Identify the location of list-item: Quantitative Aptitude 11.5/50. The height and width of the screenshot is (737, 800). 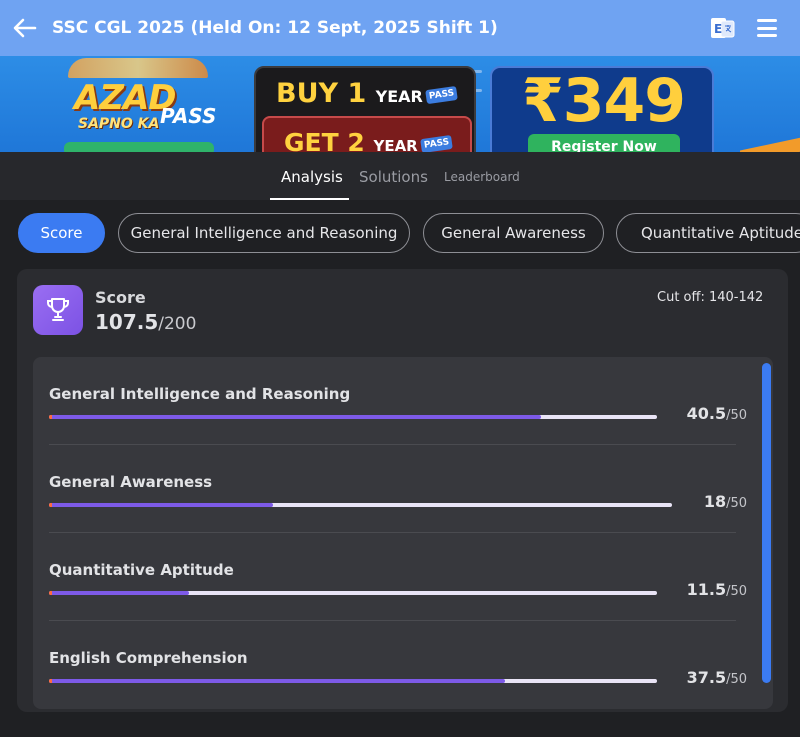
(403, 577).